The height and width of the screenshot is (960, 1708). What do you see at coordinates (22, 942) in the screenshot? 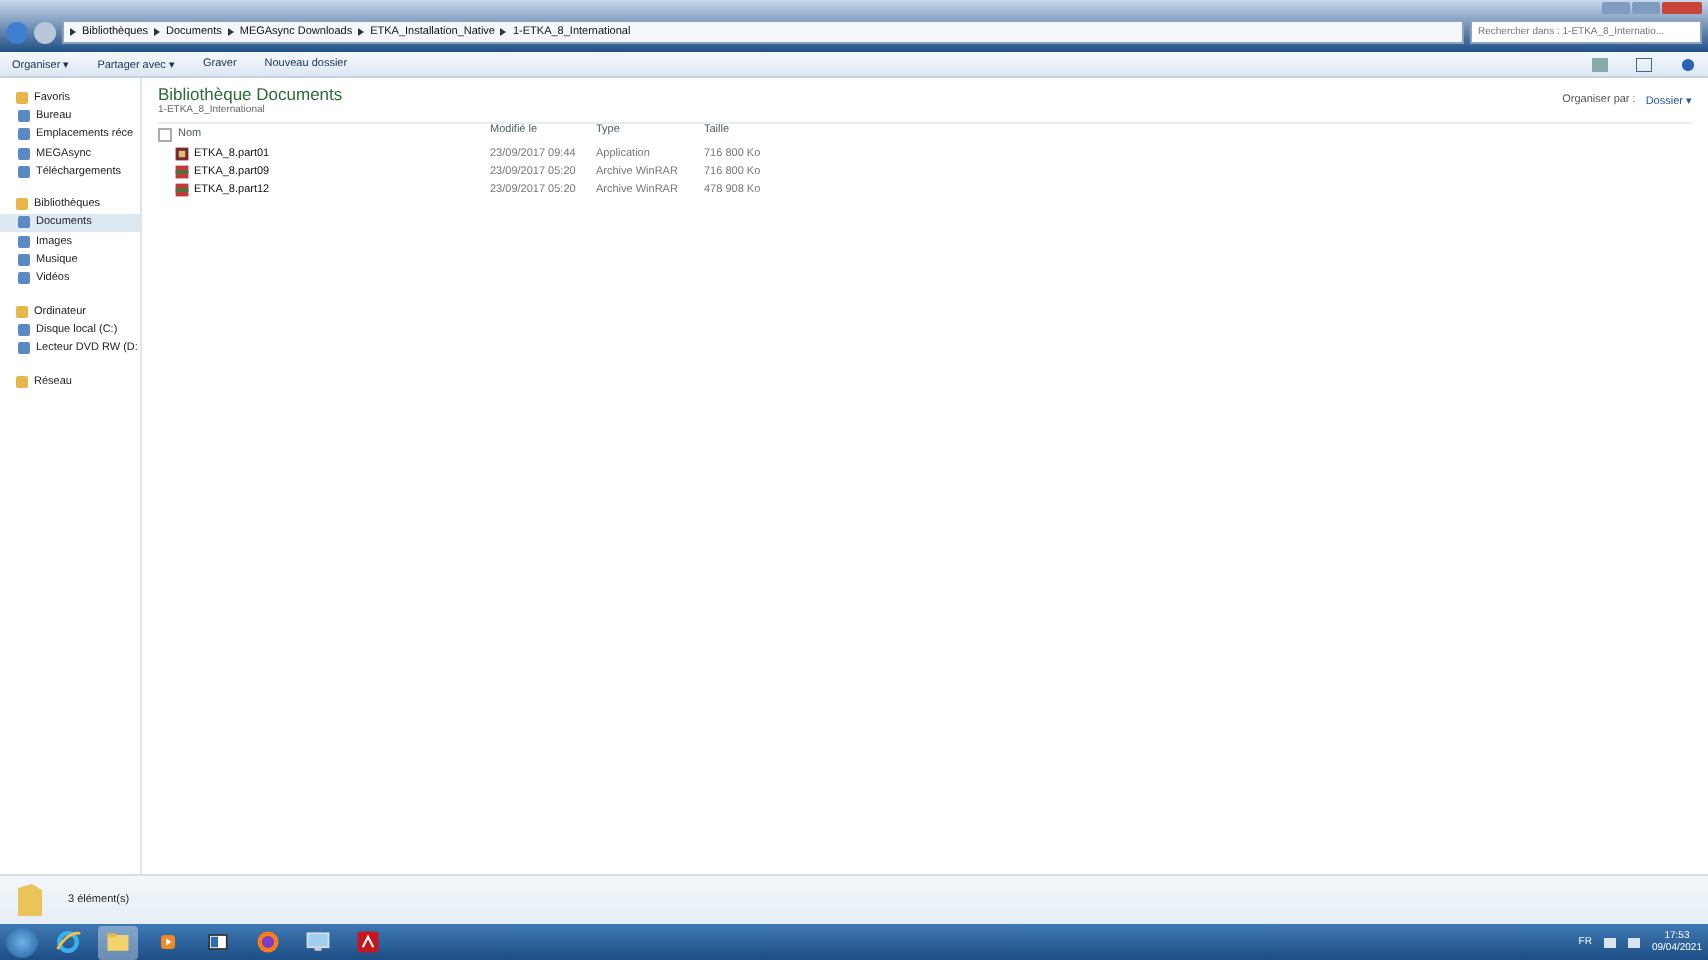
I see `start-button` at bounding box center [22, 942].